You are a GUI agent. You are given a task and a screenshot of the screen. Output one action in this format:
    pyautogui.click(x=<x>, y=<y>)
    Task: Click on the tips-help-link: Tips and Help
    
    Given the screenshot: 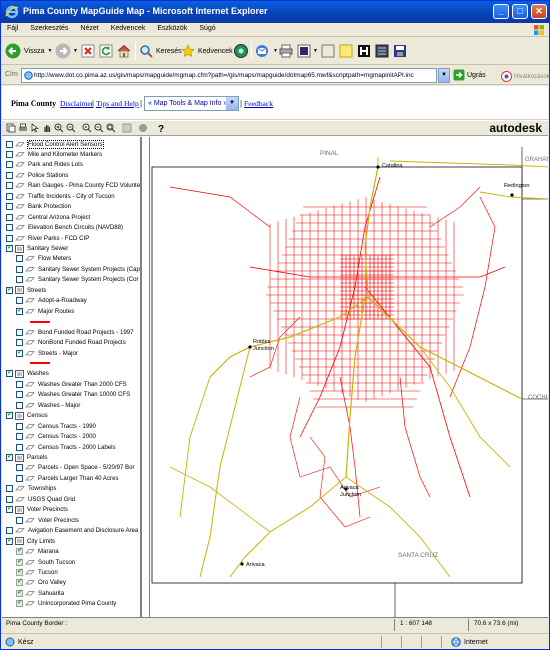 What is the action you would take?
    pyautogui.click(x=117, y=103)
    